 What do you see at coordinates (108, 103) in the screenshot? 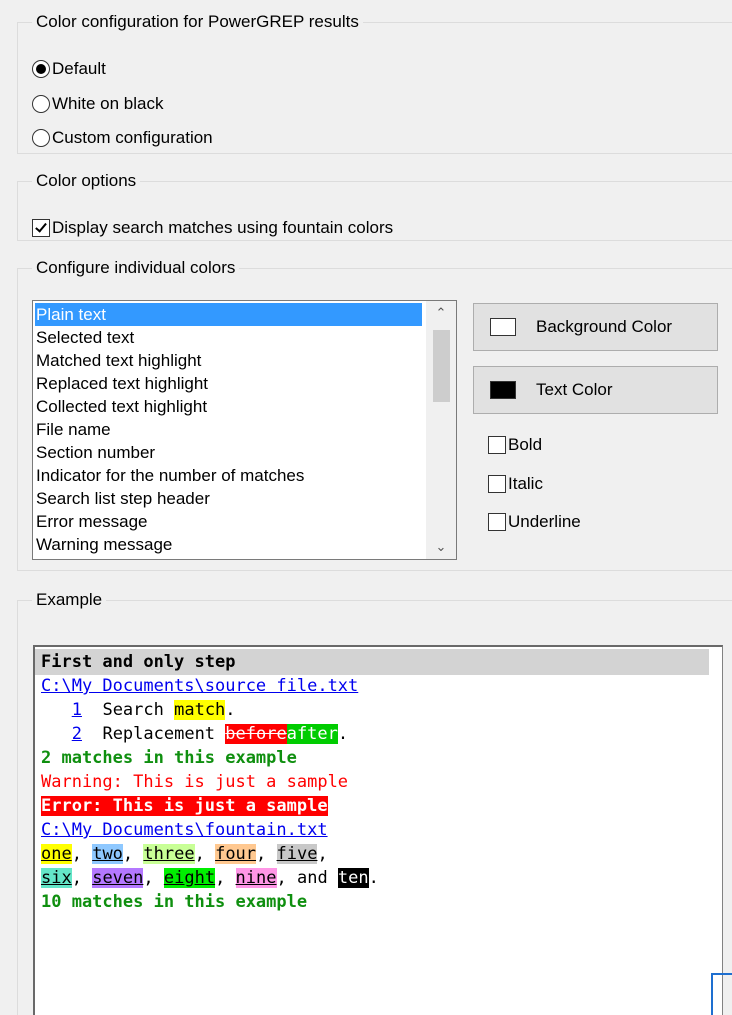
I see `radio-white-on-black-label: White on black` at bounding box center [108, 103].